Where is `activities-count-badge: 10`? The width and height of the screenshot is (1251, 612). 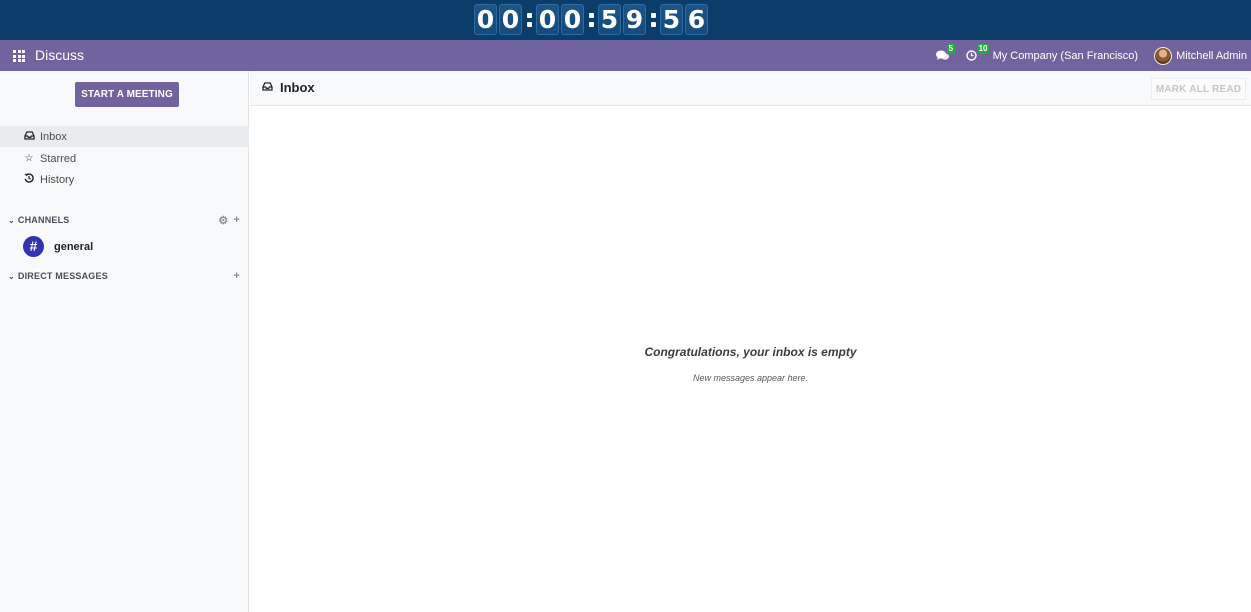
activities-count-badge: 10 is located at coordinates (983, 49).